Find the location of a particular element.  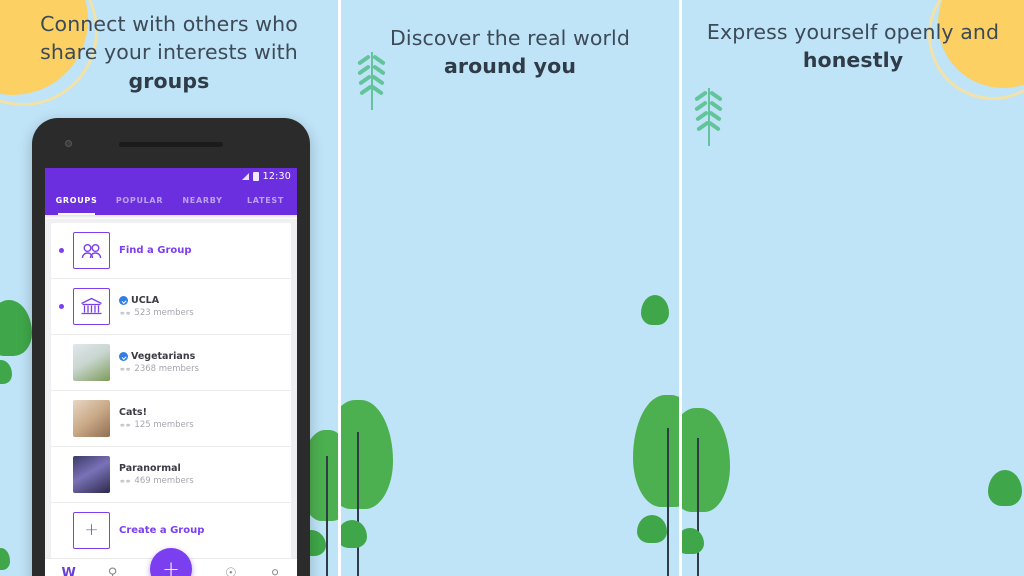

android-status-bar: 12:30 is located at coordinates (171, 176).